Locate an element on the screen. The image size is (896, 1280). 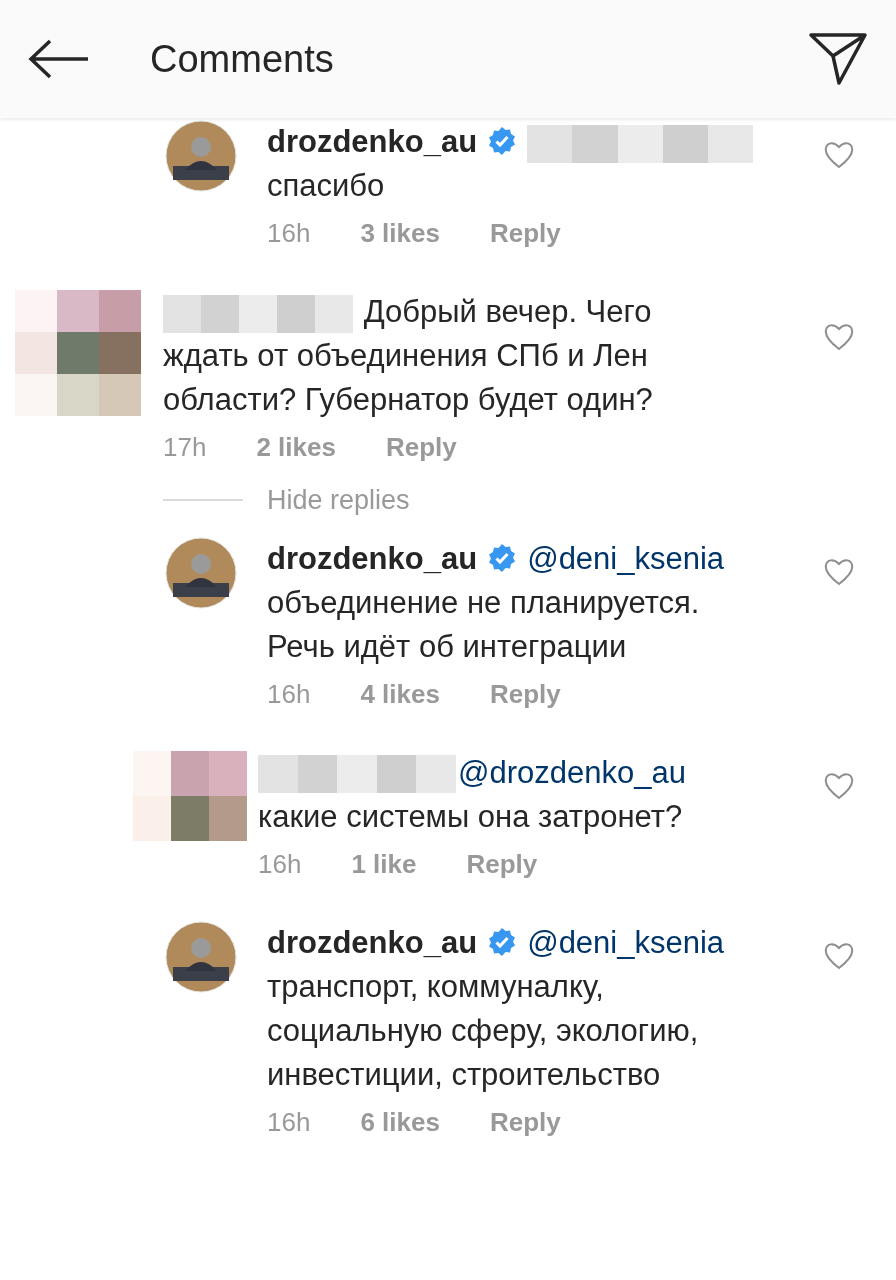
comment-text: drozdenko_au @deni_ksenia объединение не планируется. Речь идёт об интеграции is located at coordinates (496, 602).